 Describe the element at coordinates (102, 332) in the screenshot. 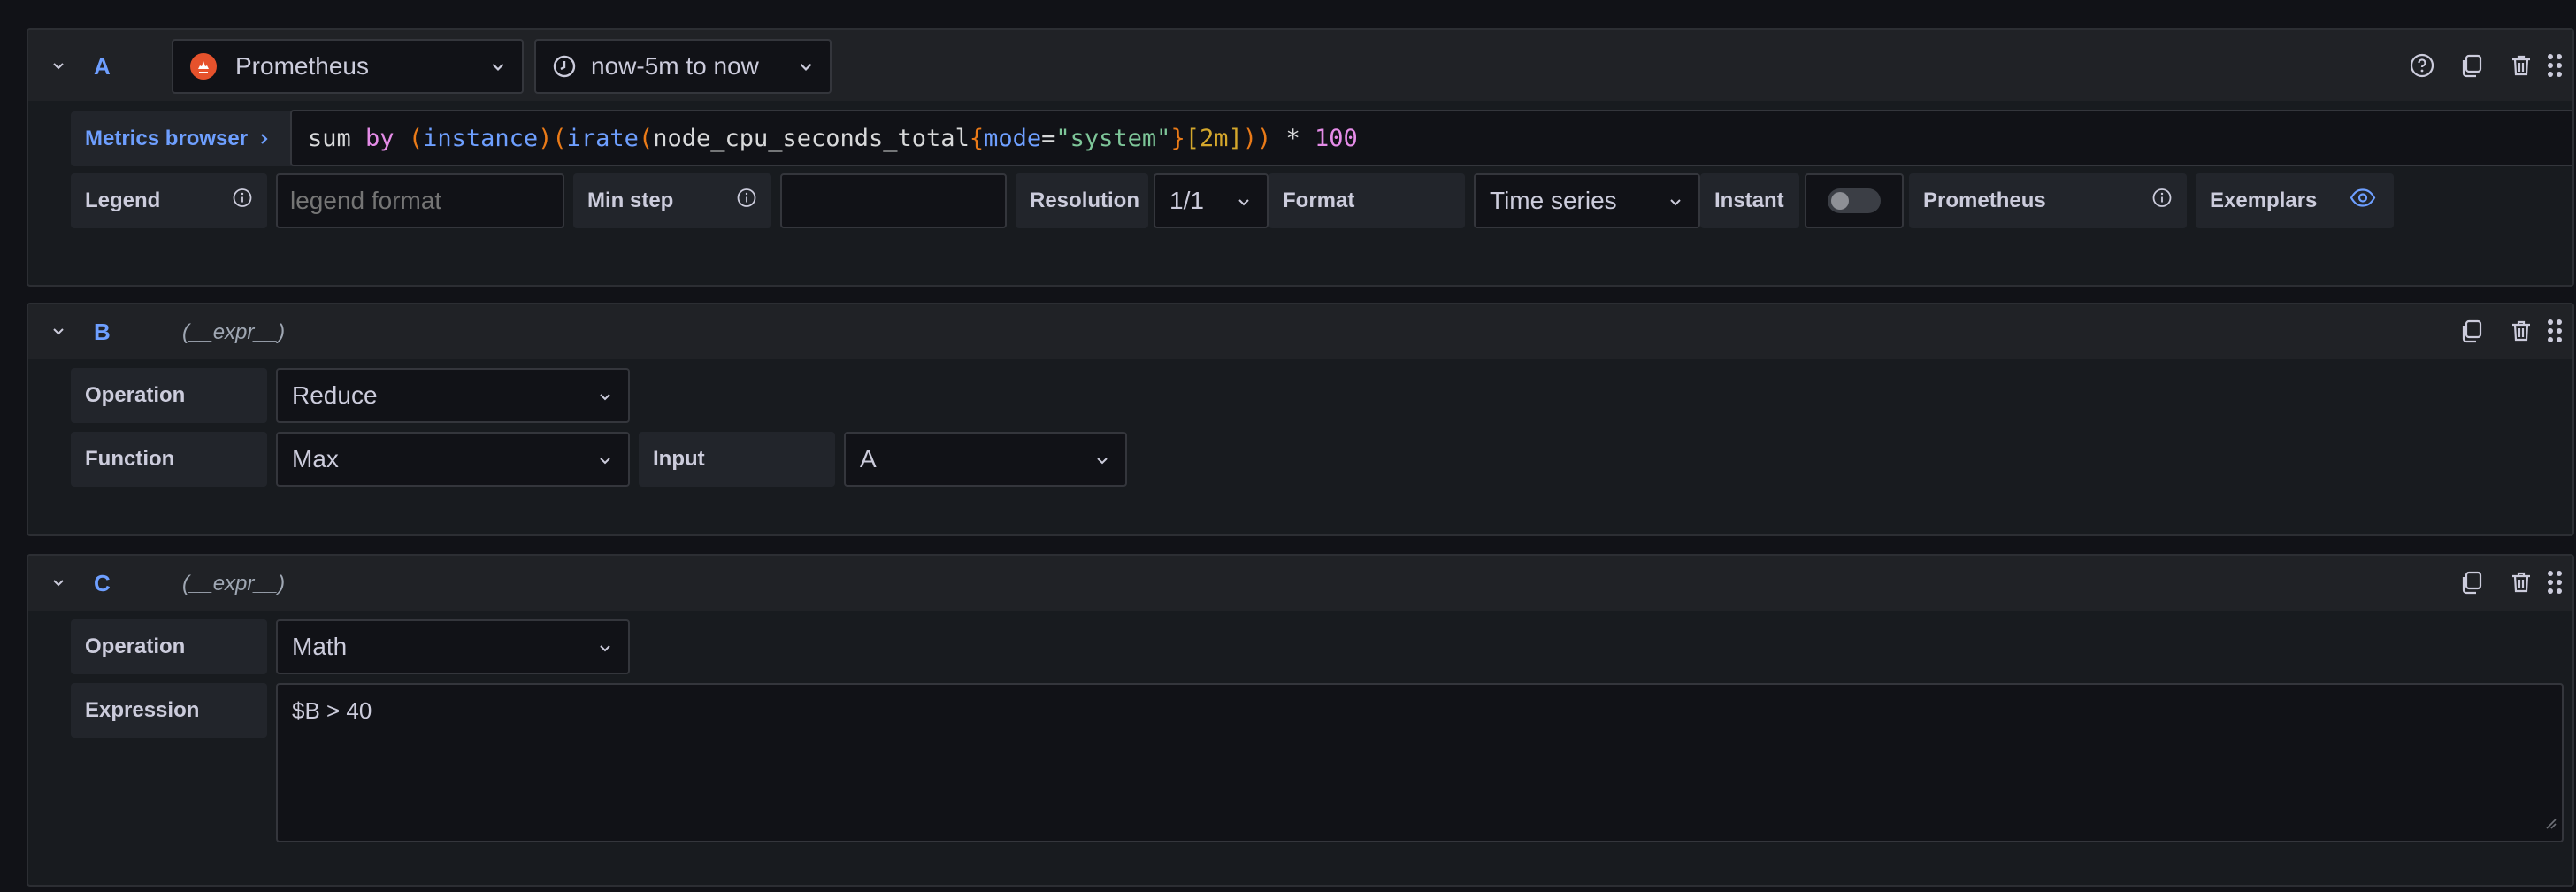

I see `query-ref-id: B` at that location.